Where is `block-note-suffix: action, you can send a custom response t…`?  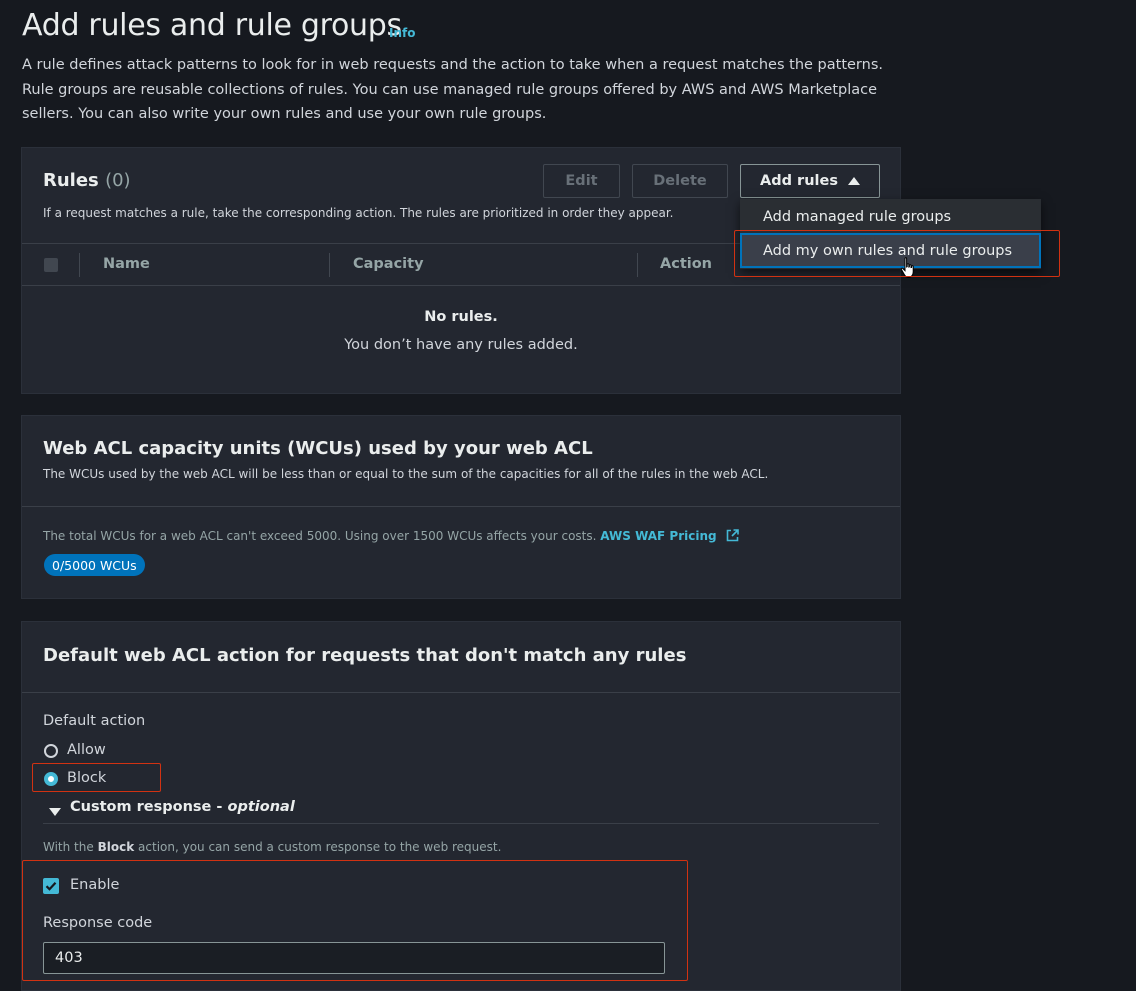 block-note-suffix: action, you can send a custom response t… is located at coordinates (320, 847).